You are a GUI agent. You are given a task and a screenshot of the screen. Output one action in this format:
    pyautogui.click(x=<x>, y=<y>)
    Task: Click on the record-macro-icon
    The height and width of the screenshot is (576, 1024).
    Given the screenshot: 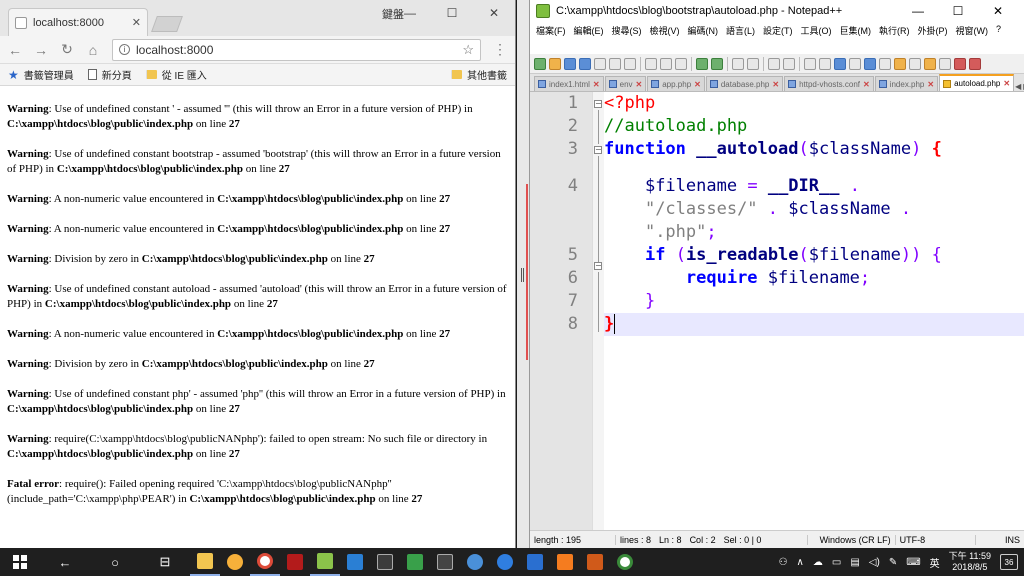 What is the action you would take?
    pyautogui.click(x=960, y=63)
    